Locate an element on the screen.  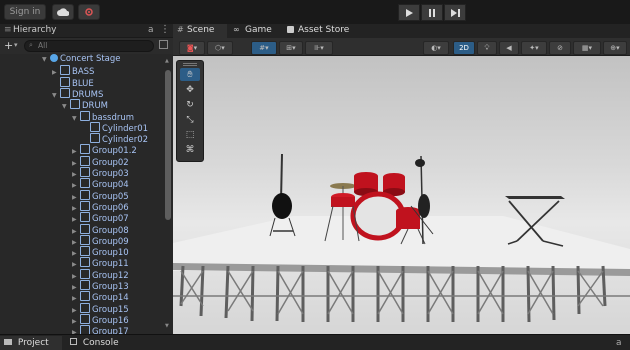
tab-asset-store-label: Asset Store is located at coordinates (324, 30).